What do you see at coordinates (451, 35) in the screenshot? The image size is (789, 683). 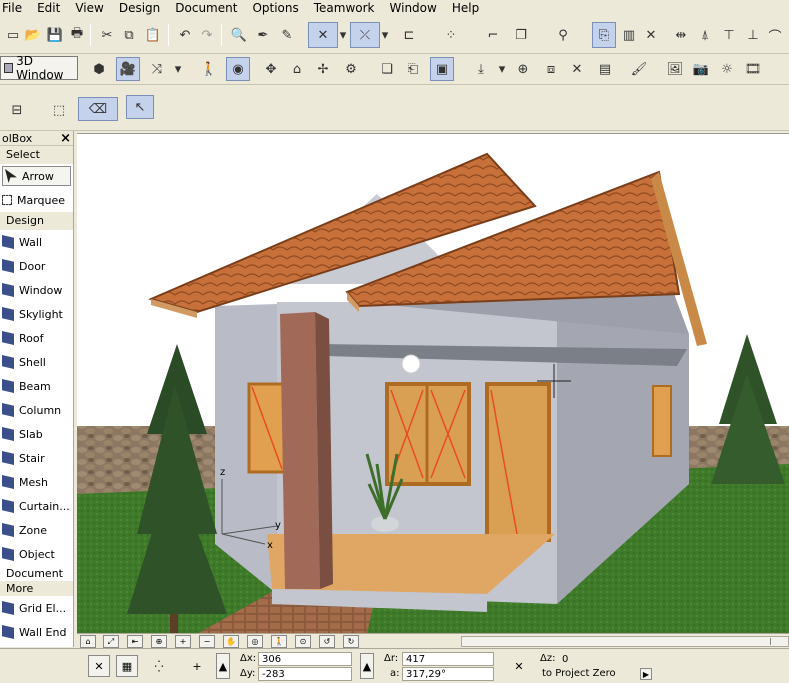 I see `distribute-icon: ⁘` at bounding box center [451, 35].